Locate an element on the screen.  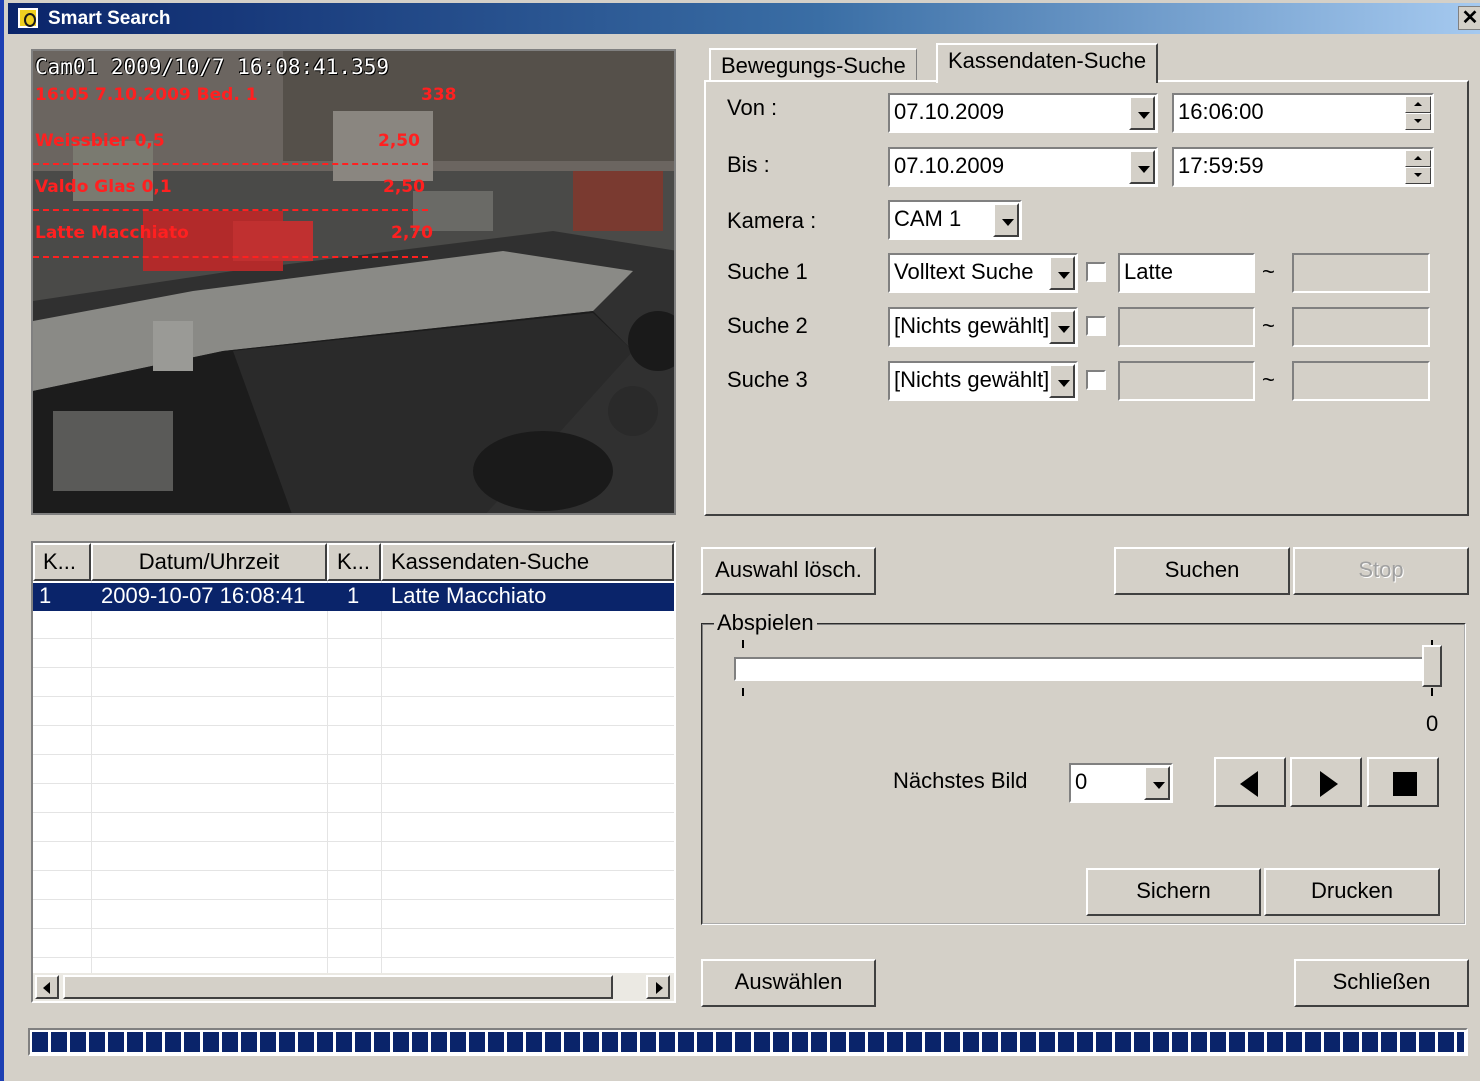
tab-bewegungs-suche: Bewegungs-Suche is located at coordinates (813, 65).